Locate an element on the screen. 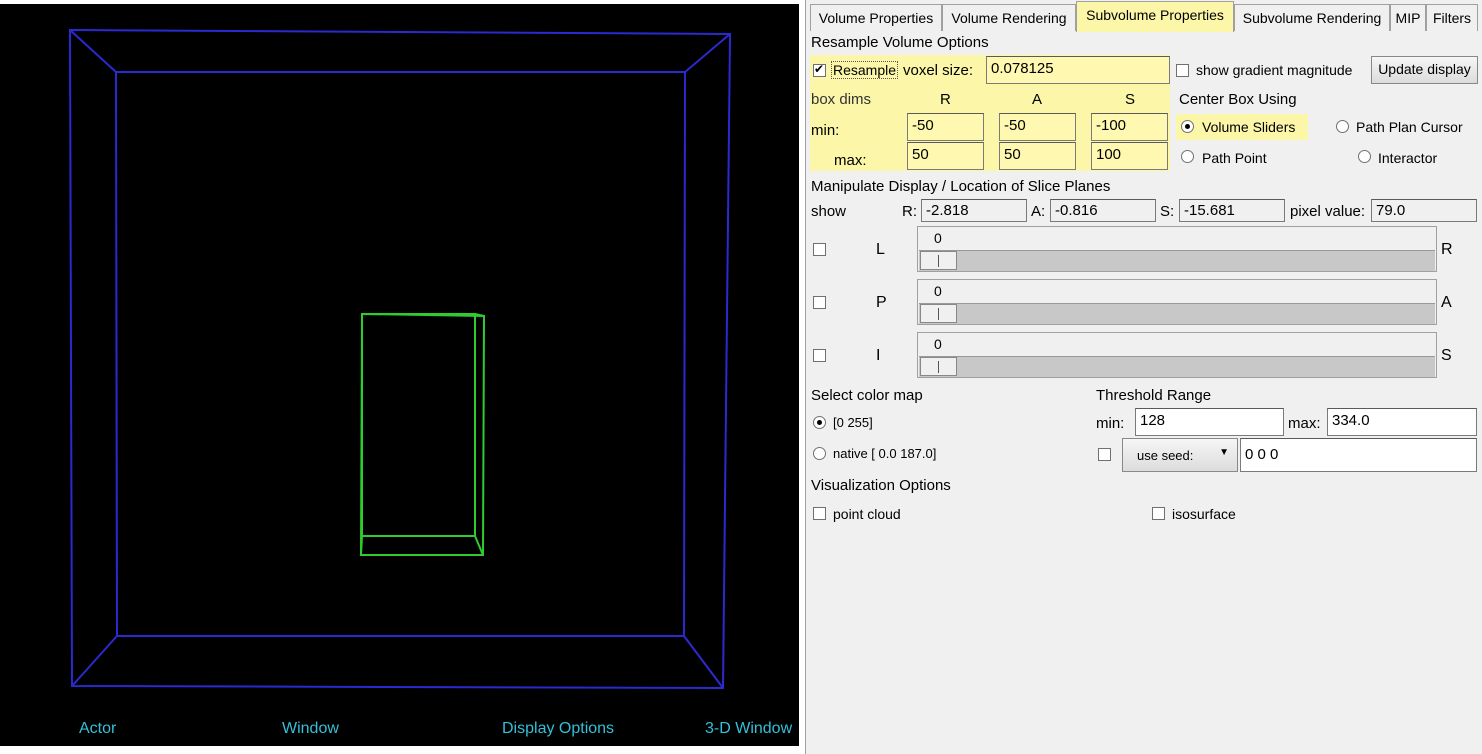 The height and width of the screenshot is (754, 1482). max-s-input: 100 is located at coordinates (1129, 156).